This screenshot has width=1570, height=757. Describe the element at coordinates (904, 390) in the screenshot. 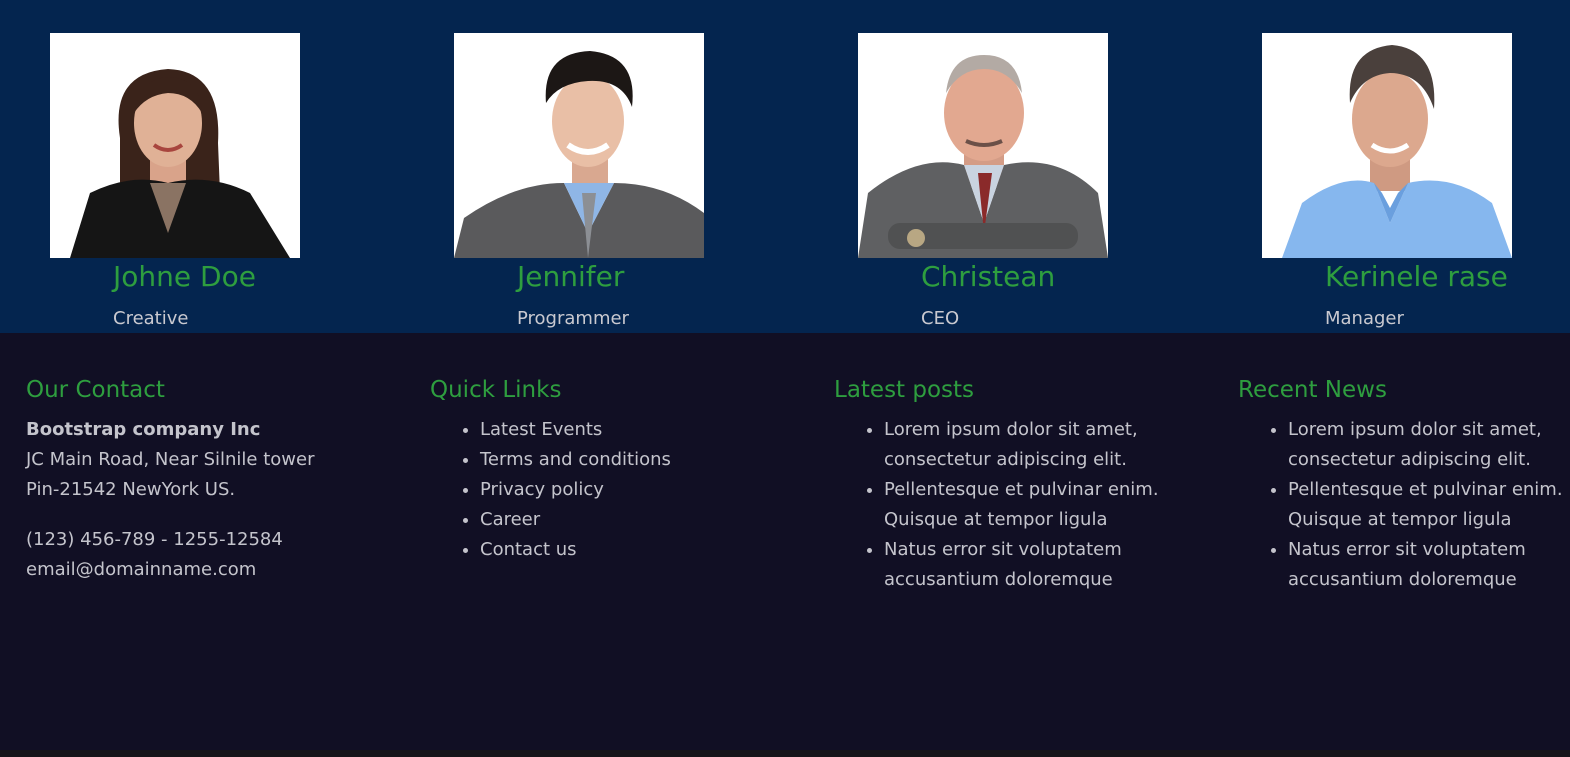

I see `latest-posts-heading: Latest posts` at that location.